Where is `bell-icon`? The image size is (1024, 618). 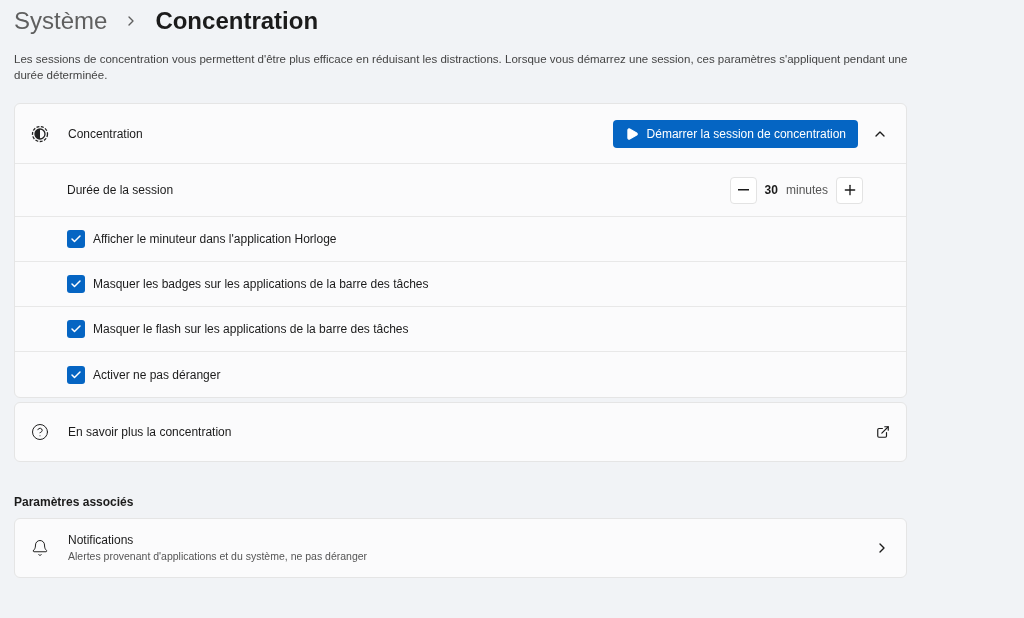 bell-icon is located at coordinates (40, 548).